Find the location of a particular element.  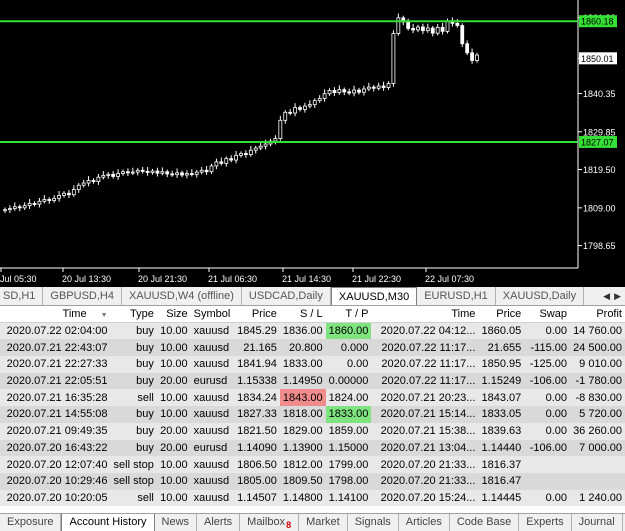

column-header: Type is located at coordinates (133, 315).